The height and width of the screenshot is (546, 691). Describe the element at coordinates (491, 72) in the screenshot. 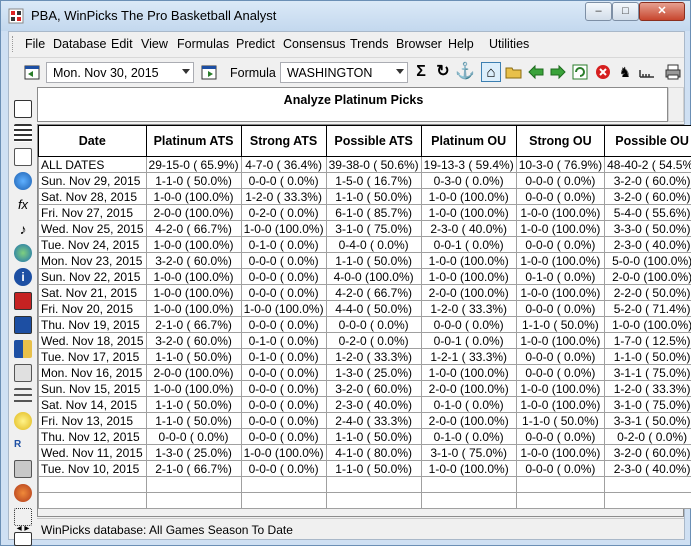

I see `home-icon: ⌂` at that location.